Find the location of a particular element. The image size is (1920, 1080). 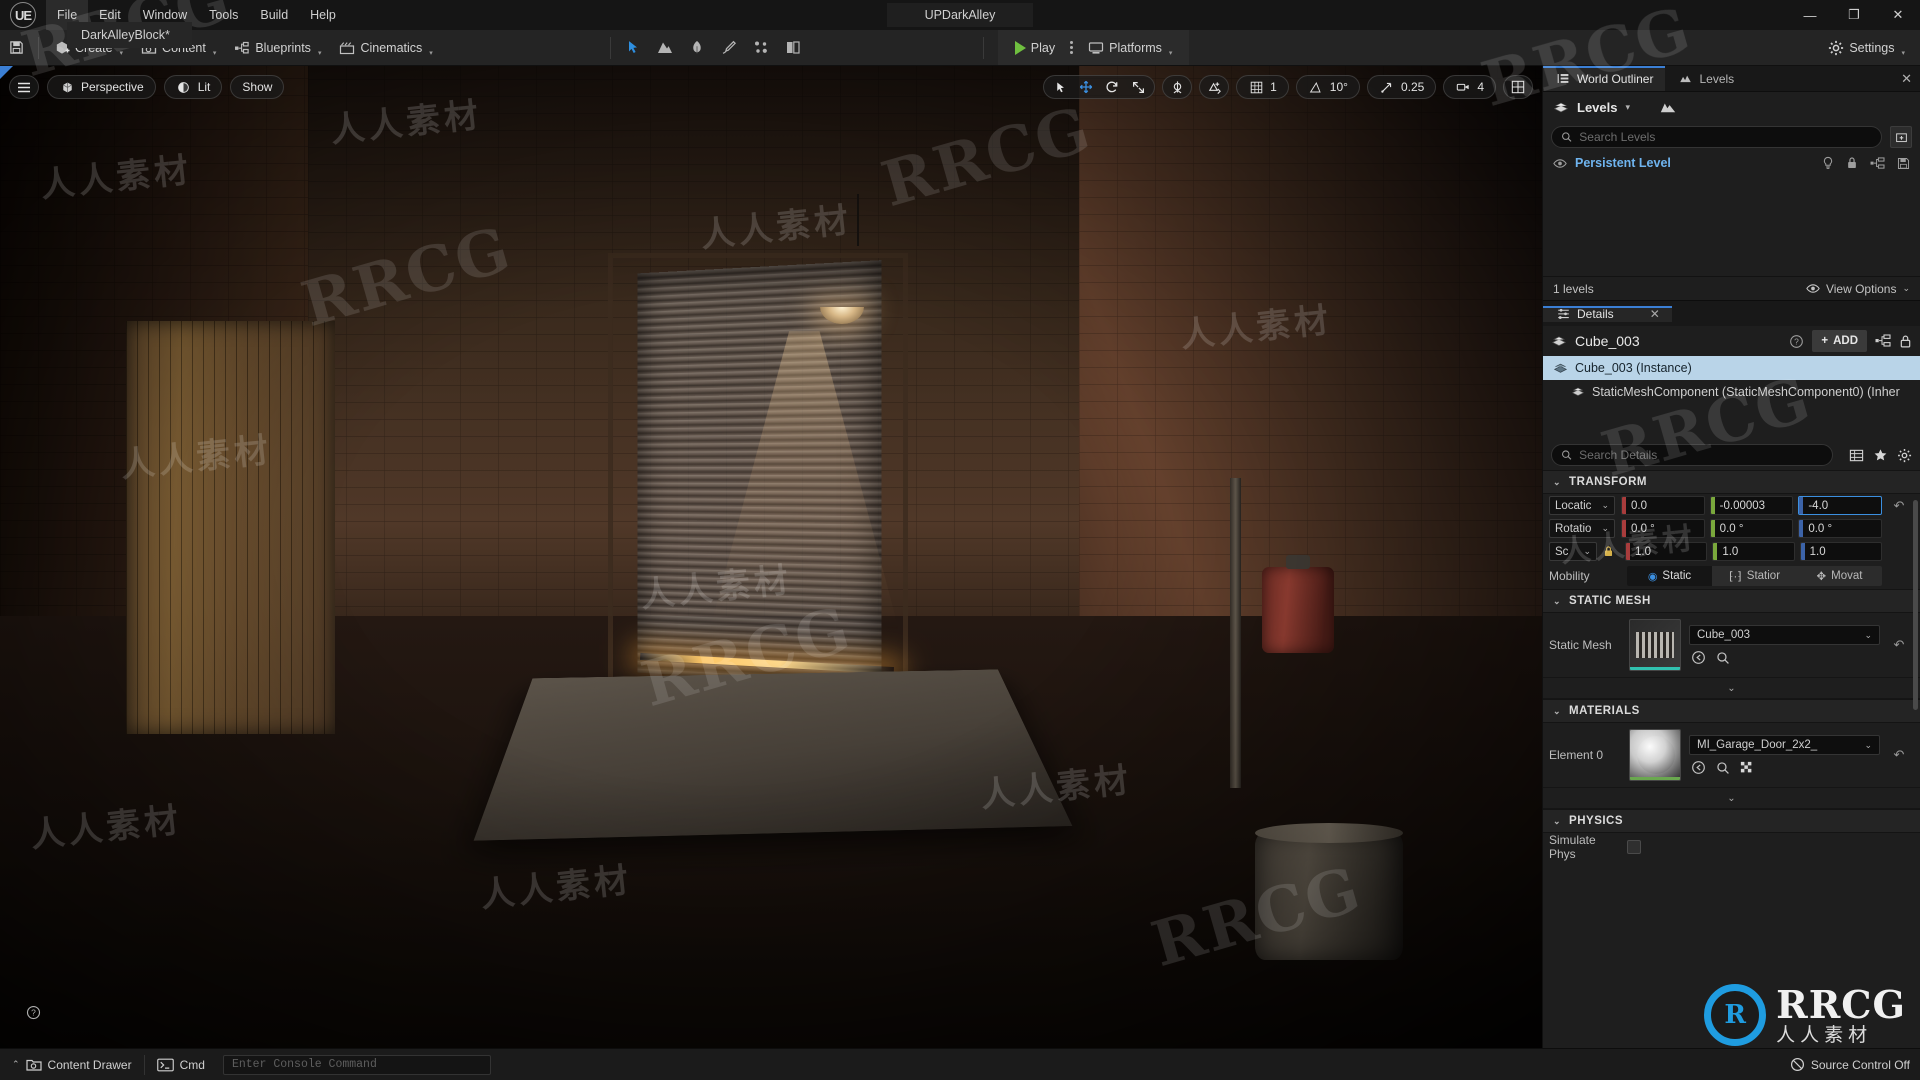

tab-levels: Levels is located at coordinates (1705, 78).